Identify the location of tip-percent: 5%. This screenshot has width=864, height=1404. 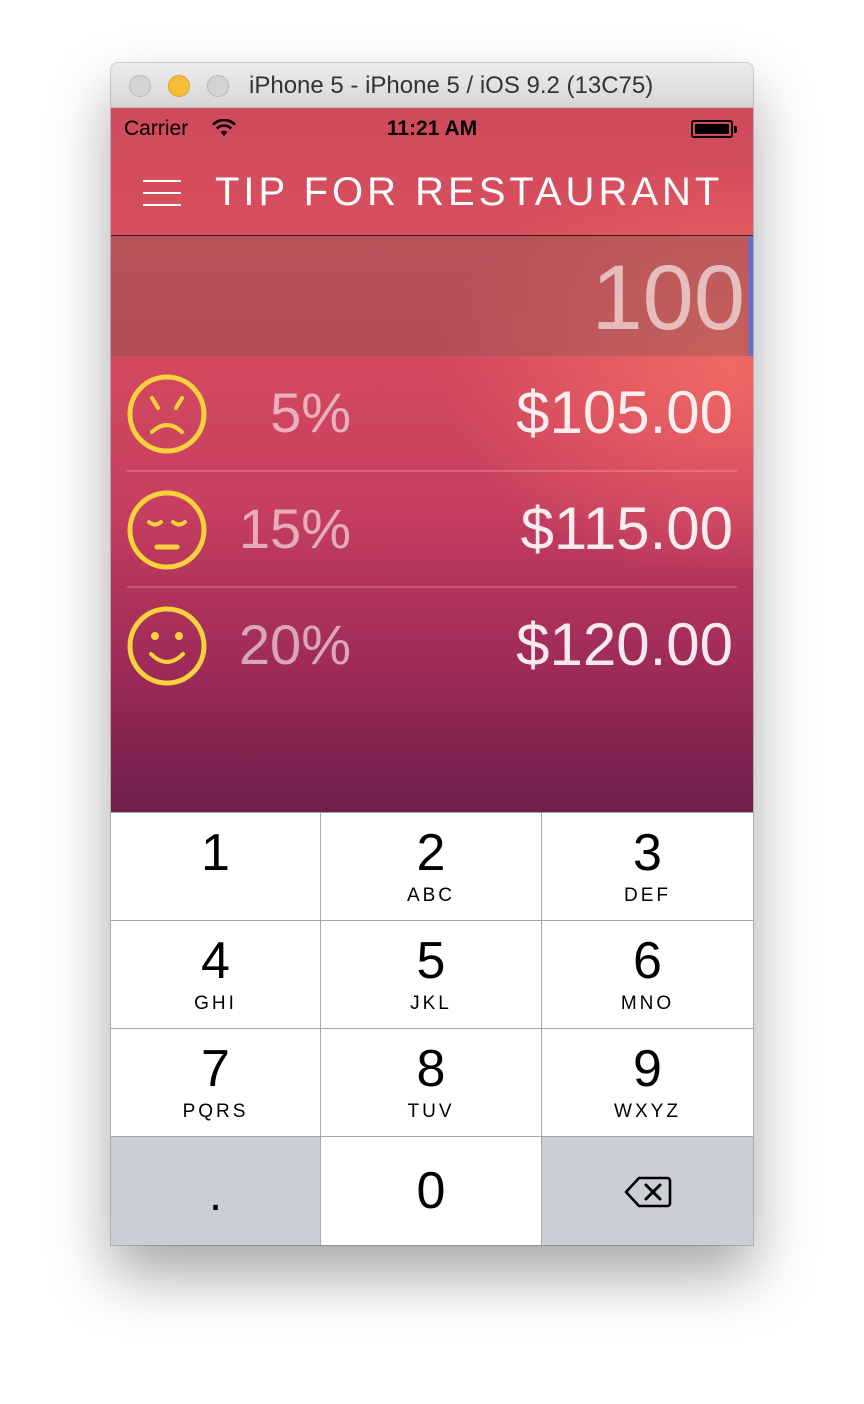
(310, 412).